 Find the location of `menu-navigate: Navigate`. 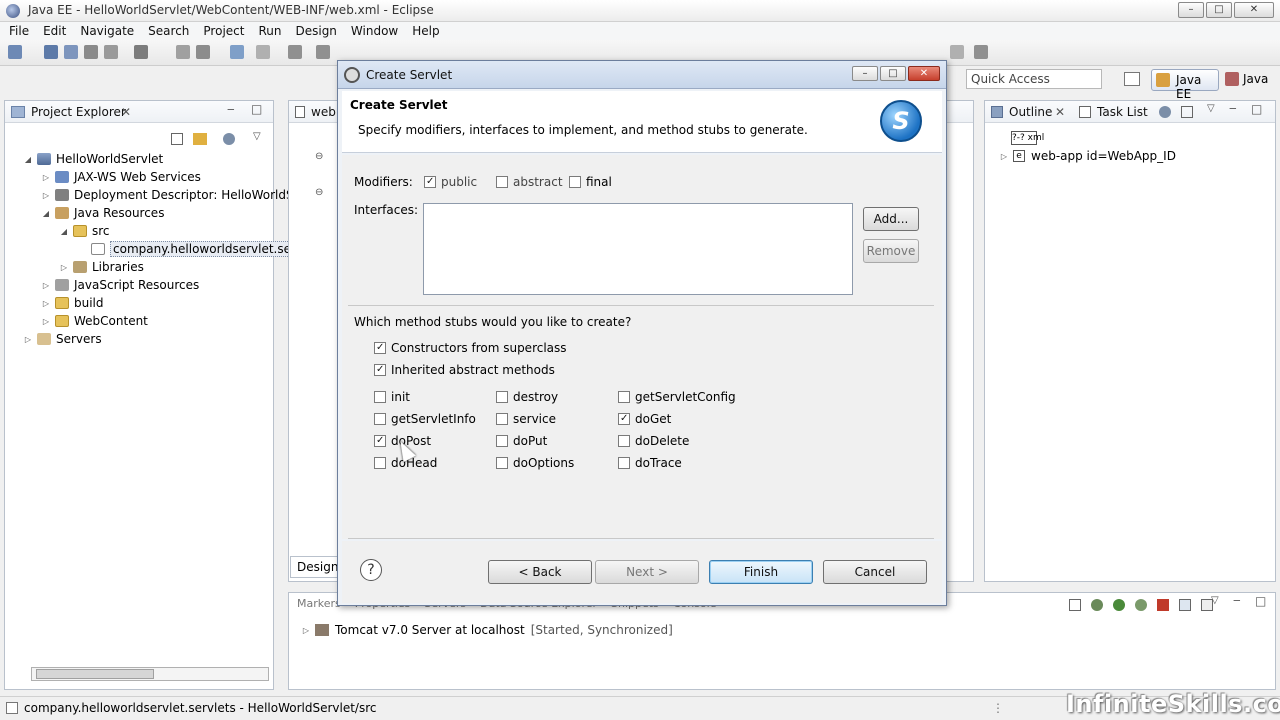

menu-navigate: Navigate is located at coordinates (107, 31).